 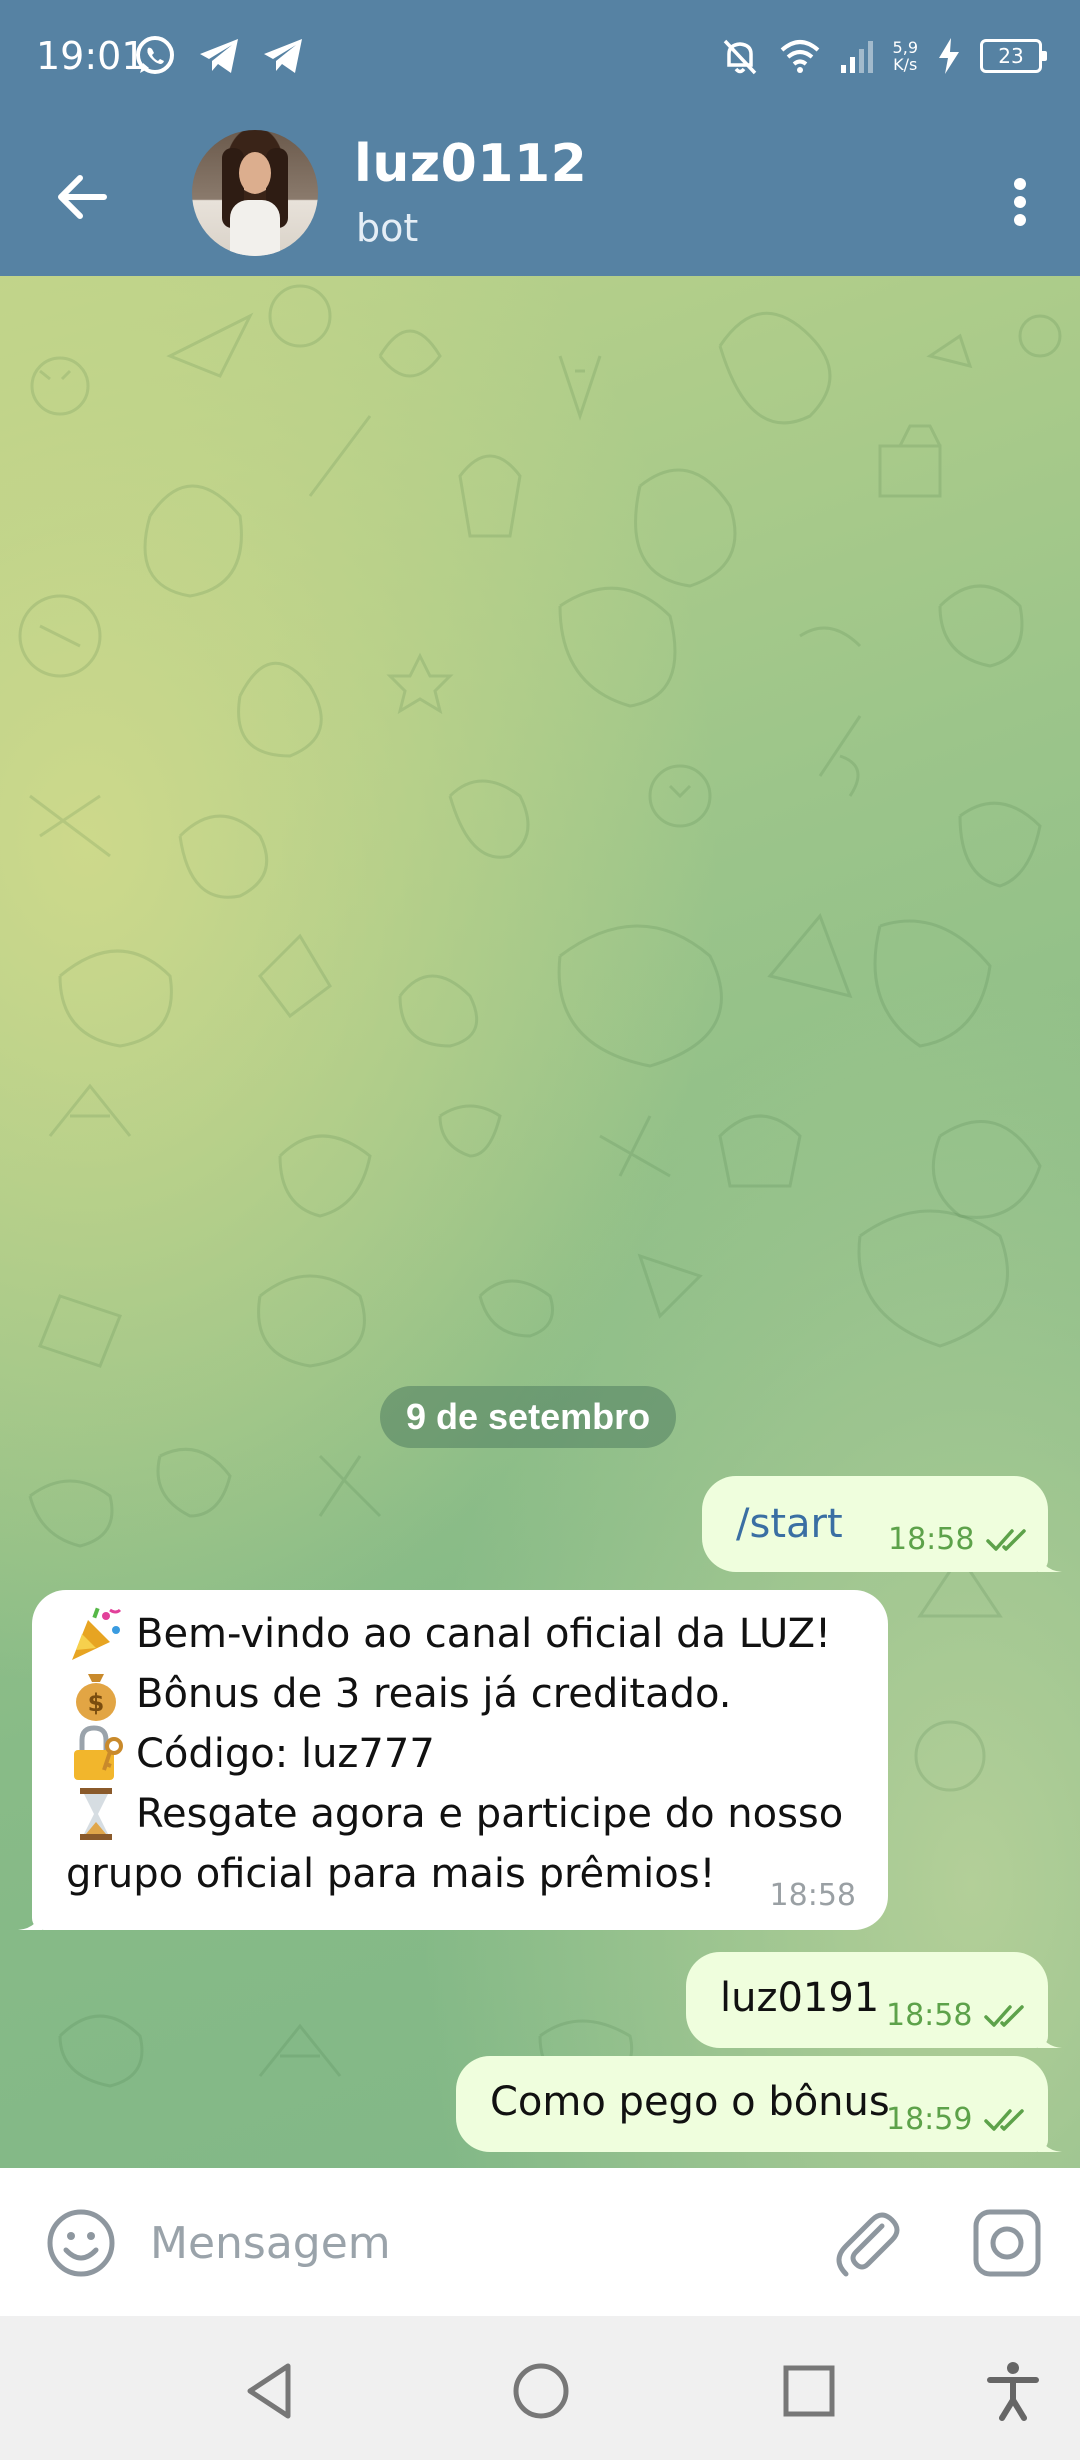 What do you see at coordinates (97, 1633) in the screenshot?
I see `party-popper-icon` at bounding box center [97, 1633].